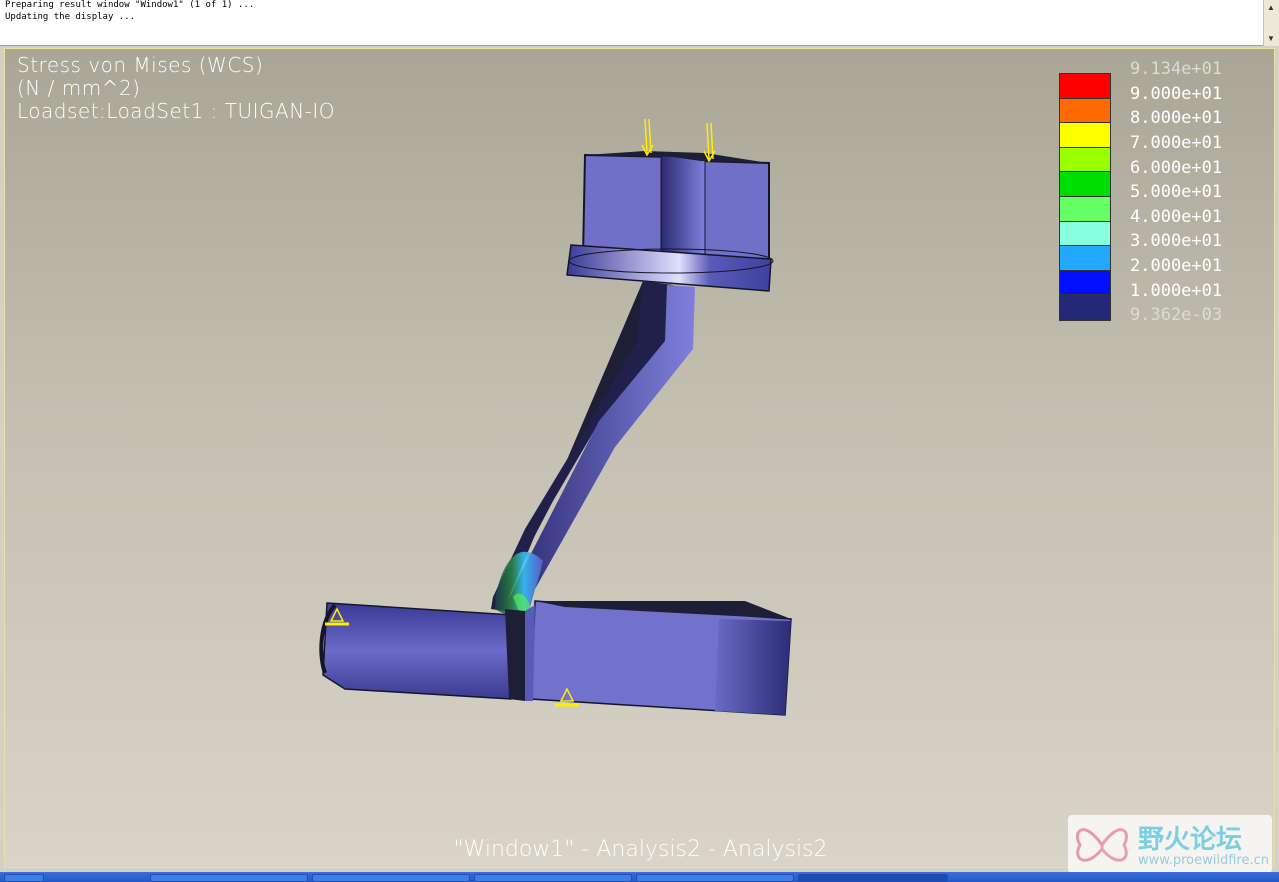  Describe the element at coordinates (1176, 315) in the screenshot. I see `legend-label: 9.362e-03` at that location.